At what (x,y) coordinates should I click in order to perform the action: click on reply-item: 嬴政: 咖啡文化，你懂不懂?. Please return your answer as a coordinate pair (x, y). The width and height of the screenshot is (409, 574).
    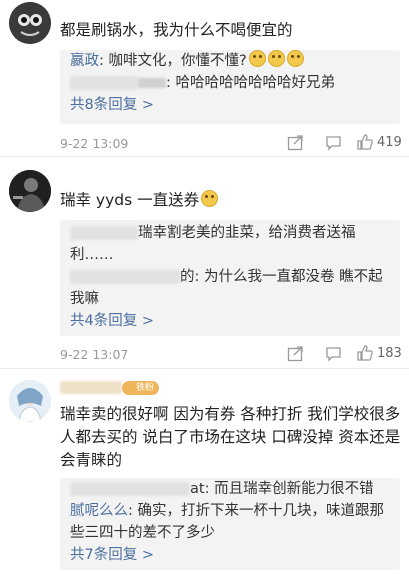
    Looking at the image, I should click on (230, 61).